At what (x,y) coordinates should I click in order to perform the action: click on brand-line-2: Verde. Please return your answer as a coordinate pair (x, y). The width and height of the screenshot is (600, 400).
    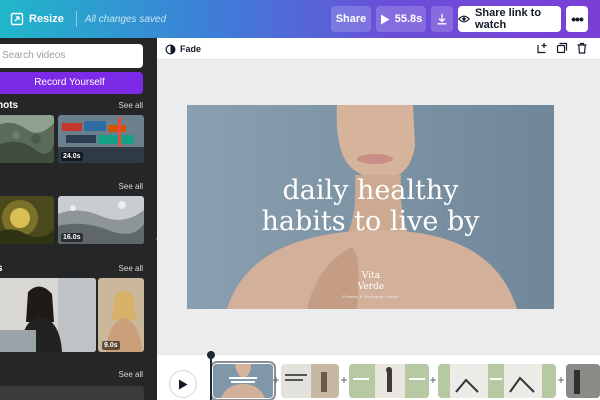
    Looking at the image, I should click on (371, 287).